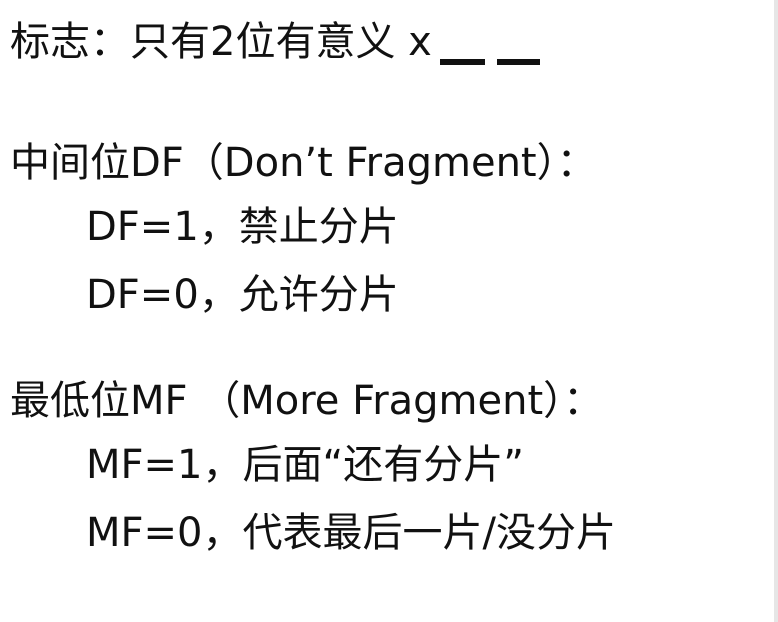 Image resolution: width=778 pixels, height=622 pixels. What do you see at coordinates (305, 465) in the screenshot?
I see `mf-line-1: MF=1，后面“还有分片”` at bounding box center [305, 465].